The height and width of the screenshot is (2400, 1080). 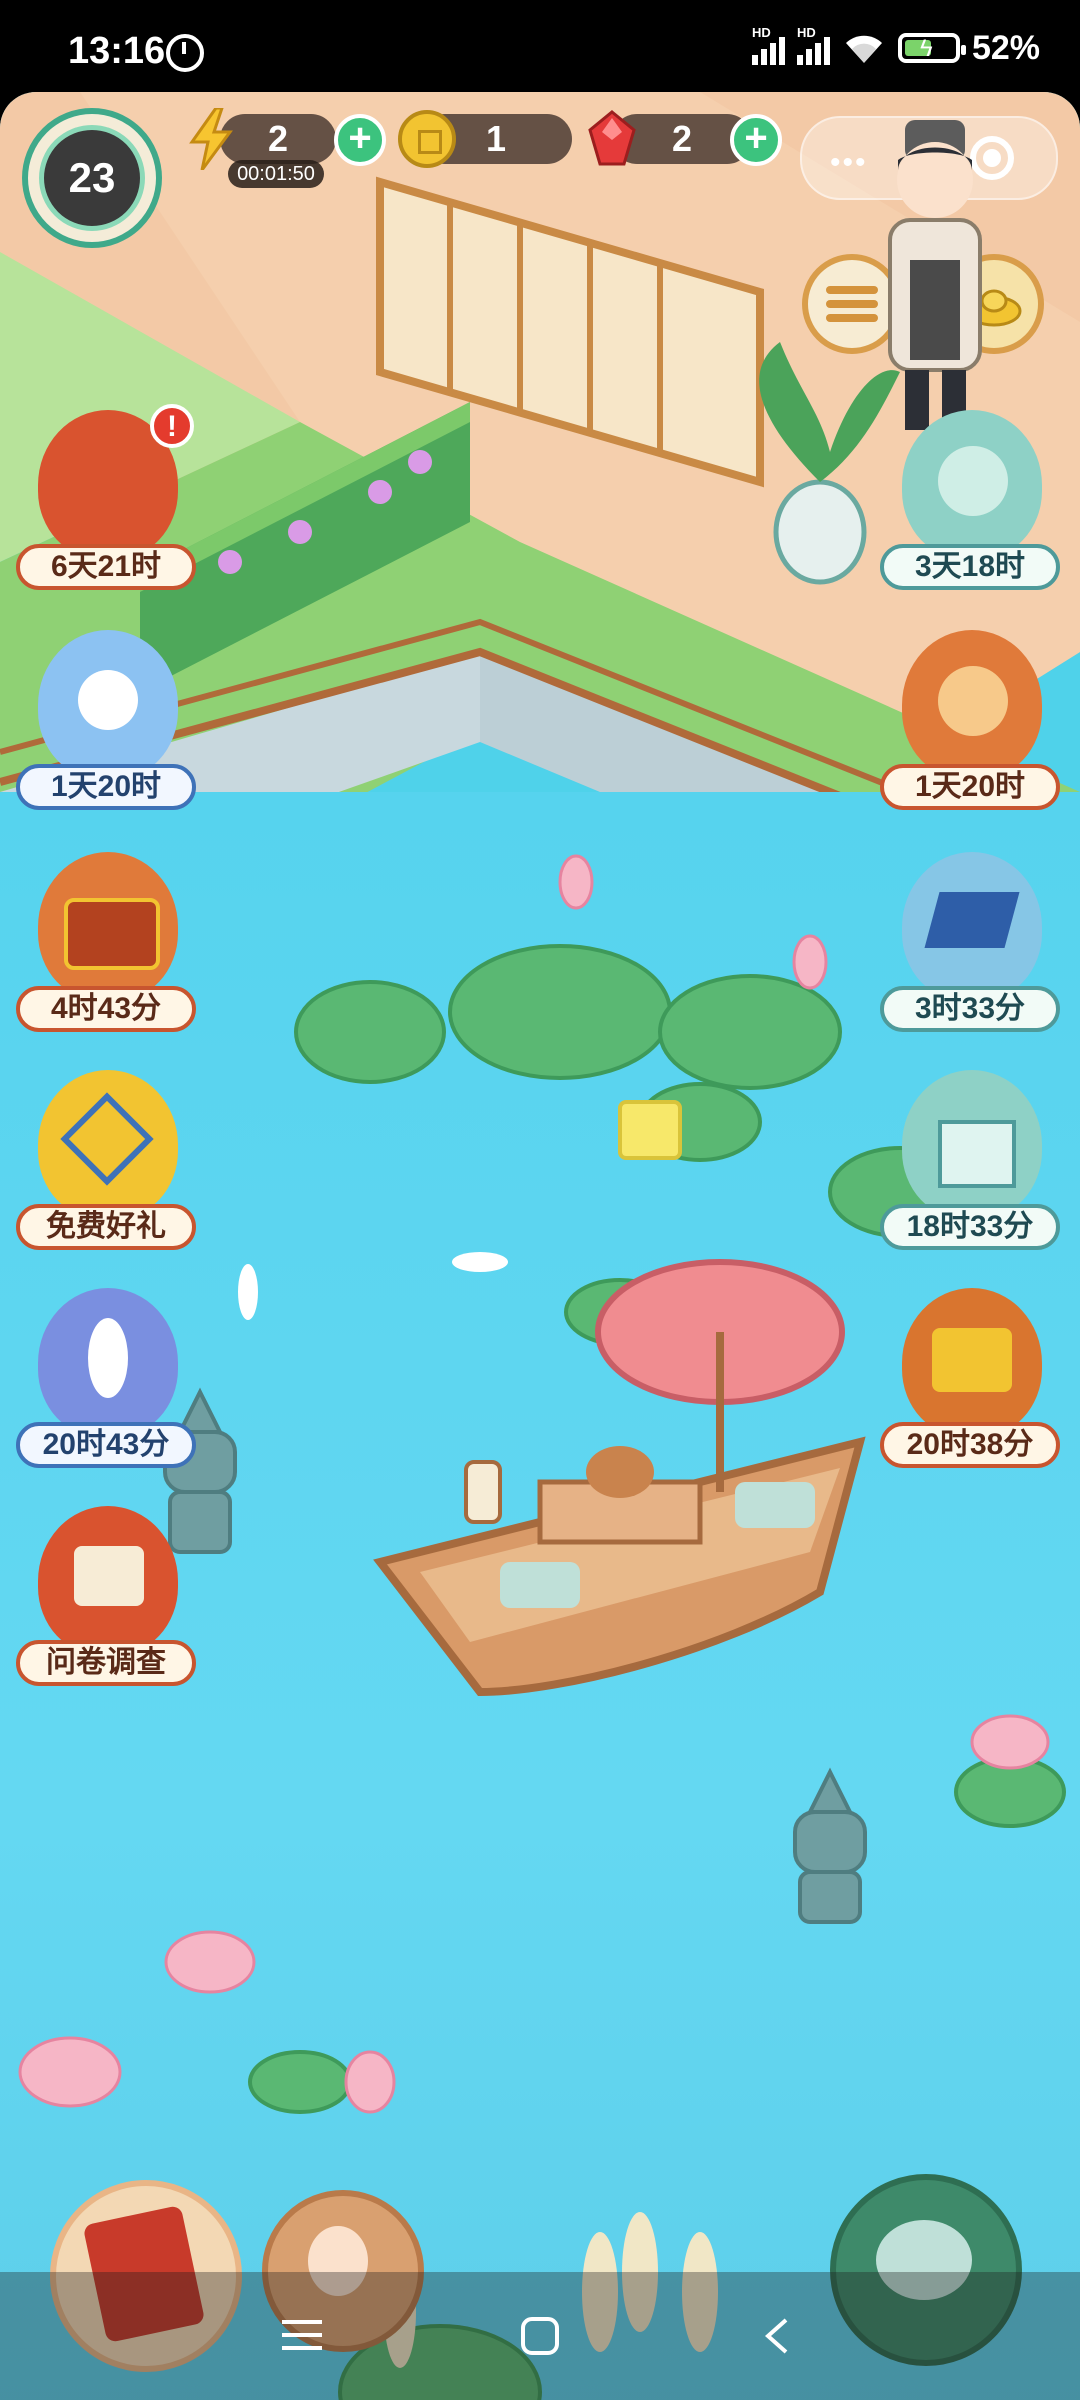 I want to click on event-dragon-cat: 3天18时, so click(x=970, y=505).